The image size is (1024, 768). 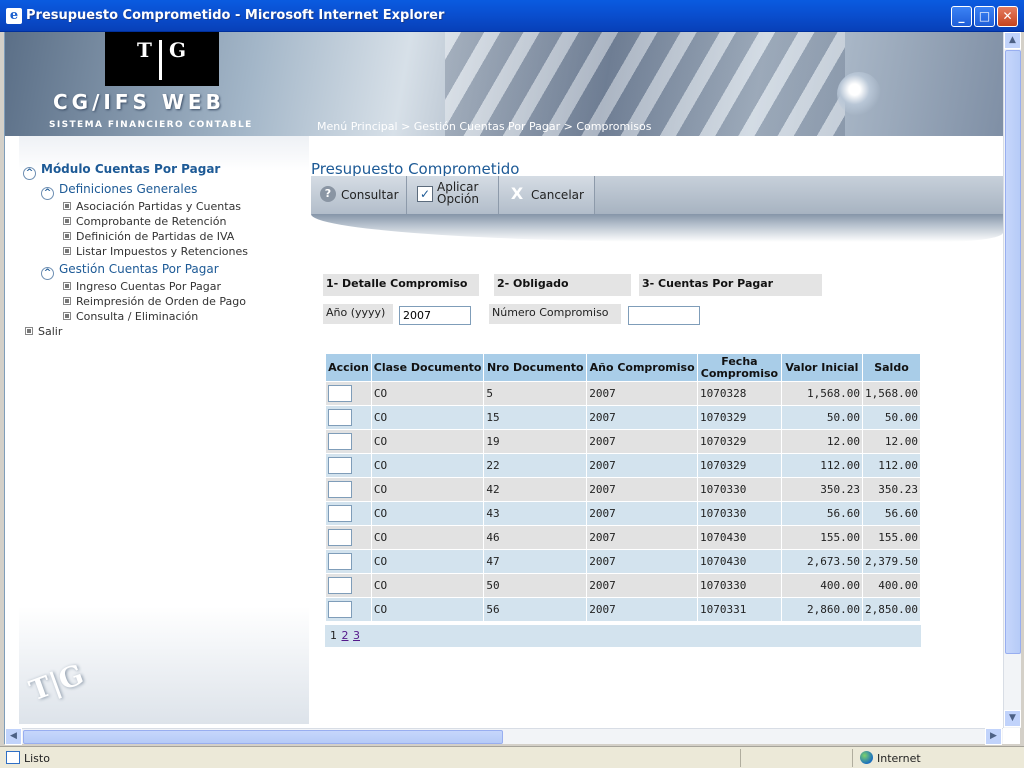 What do you see at coordinates (891, 441) in the screenshot?
I see `saldo-cell: 12.00` at bounding box center [891, 441].